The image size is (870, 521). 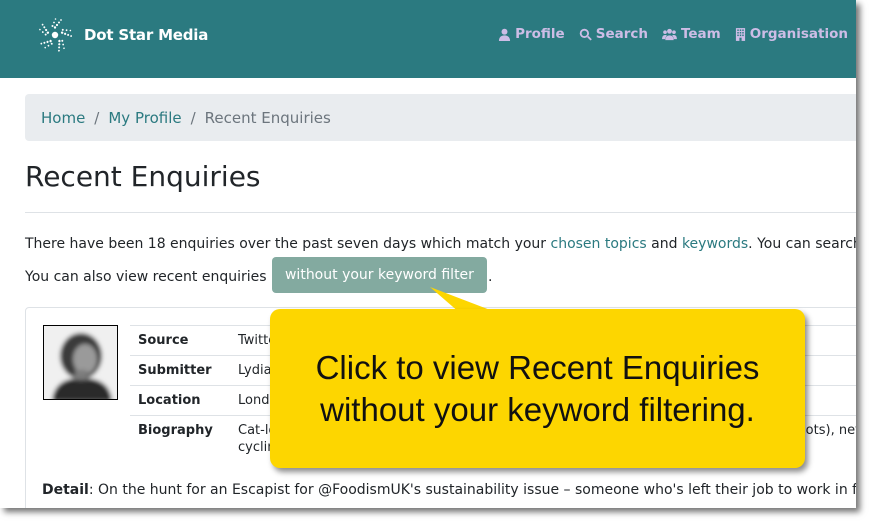 What do you see at coordinates (585, 34) in the screenshot?
I see `search-icon` at bounding box center [585, 34].